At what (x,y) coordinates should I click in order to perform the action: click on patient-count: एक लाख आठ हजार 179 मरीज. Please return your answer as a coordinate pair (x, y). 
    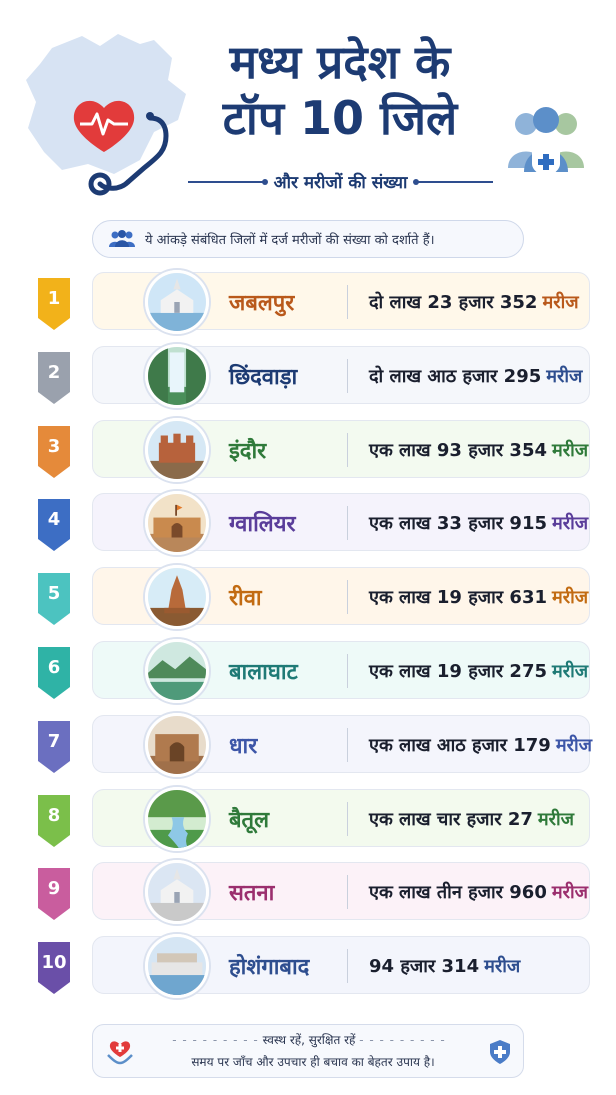
    Looking at the image, I should click on (480, 745).